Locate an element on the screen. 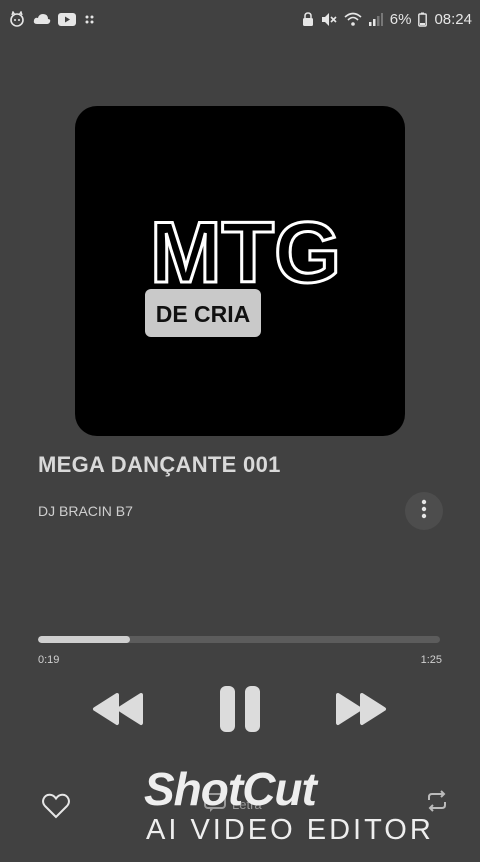 The width and height of the screenshot is (480, 862). album-logo-badge: DE CRIA is located at coordinates (203, 314).